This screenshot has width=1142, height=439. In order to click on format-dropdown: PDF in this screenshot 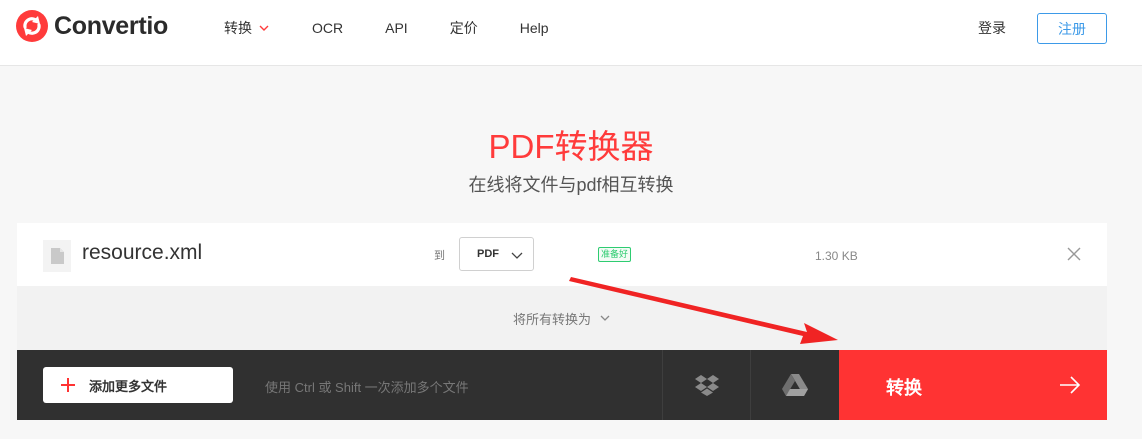, I will do `click(496, 254)`.